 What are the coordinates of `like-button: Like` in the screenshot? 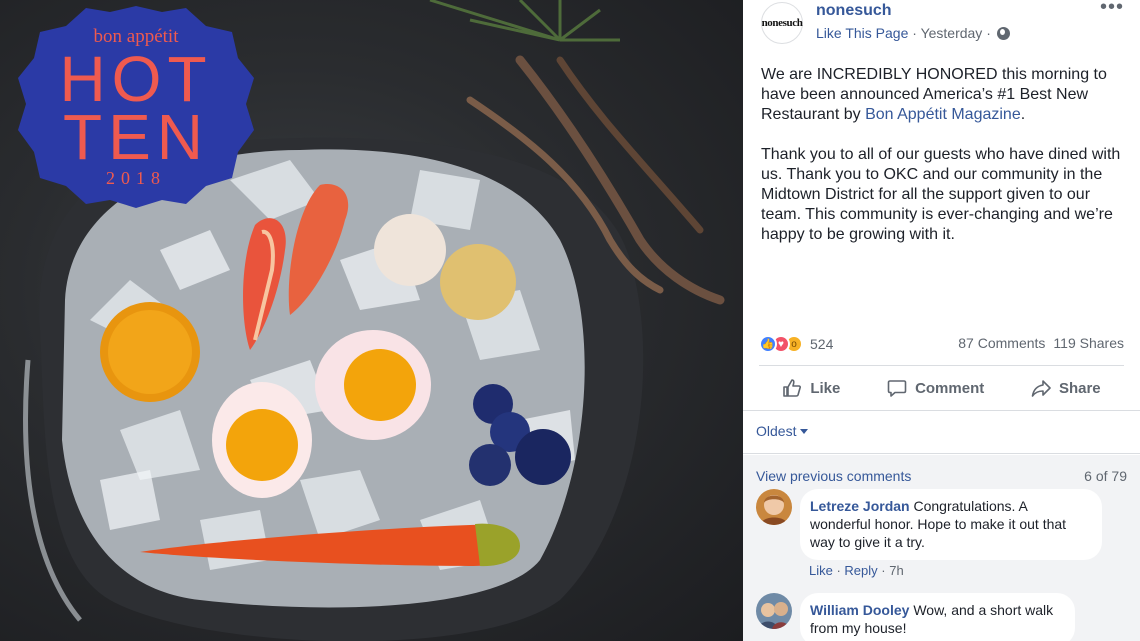 It's located at (811, 388).